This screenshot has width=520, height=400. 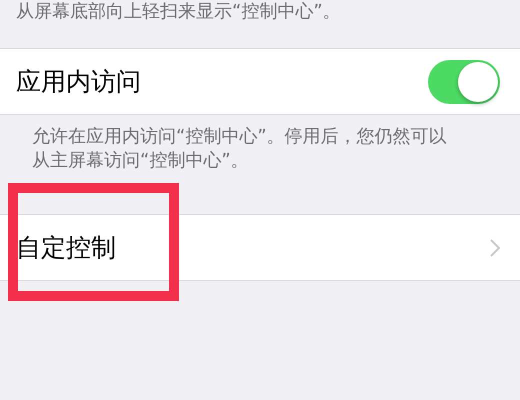 I want to click on section-footer-note: 允许在应用内访问“控制中心”。停用后，您仍然可以从主屏幕访问“控制中心”。, so click(x=239, y=149).